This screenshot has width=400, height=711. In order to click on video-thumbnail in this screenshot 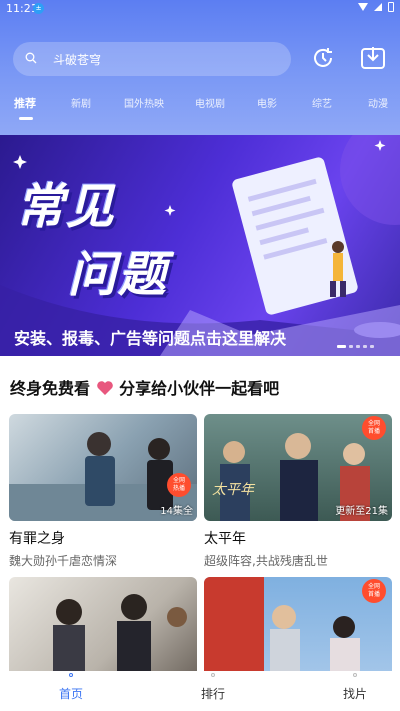, I will do `click(103, 630)`.